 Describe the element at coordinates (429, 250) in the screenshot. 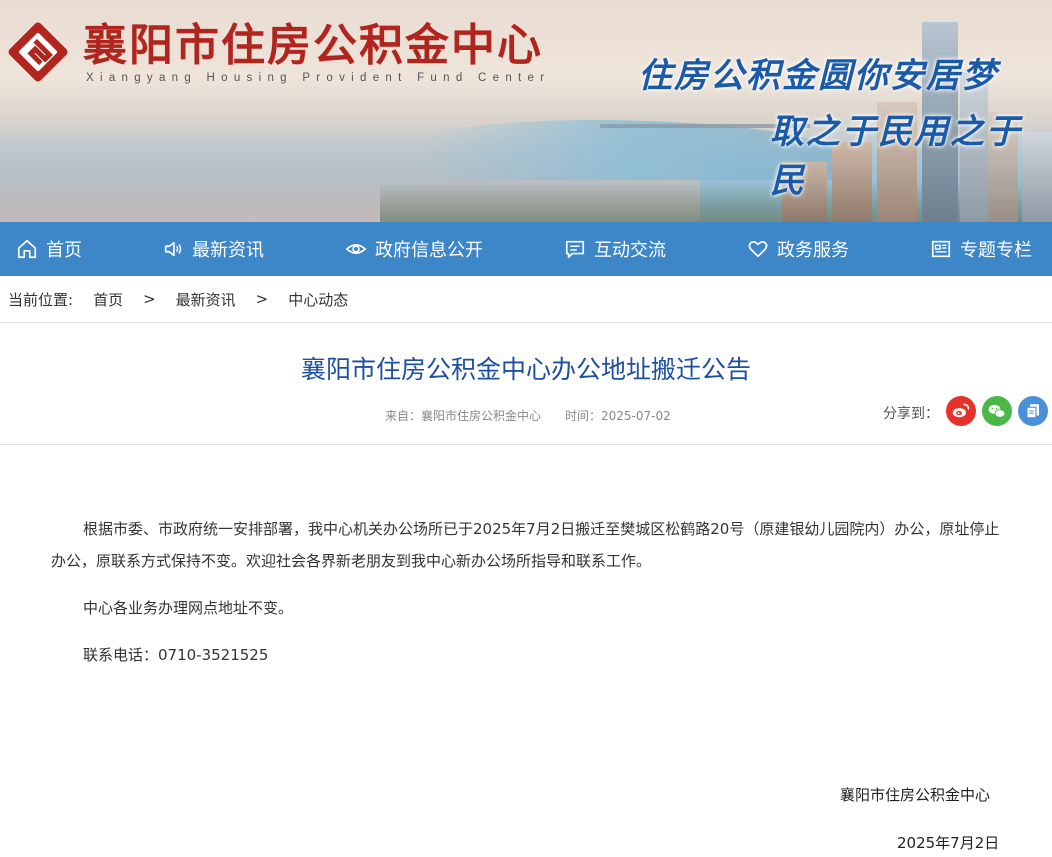

I see `nav-label: 政府信息公开` at that location.